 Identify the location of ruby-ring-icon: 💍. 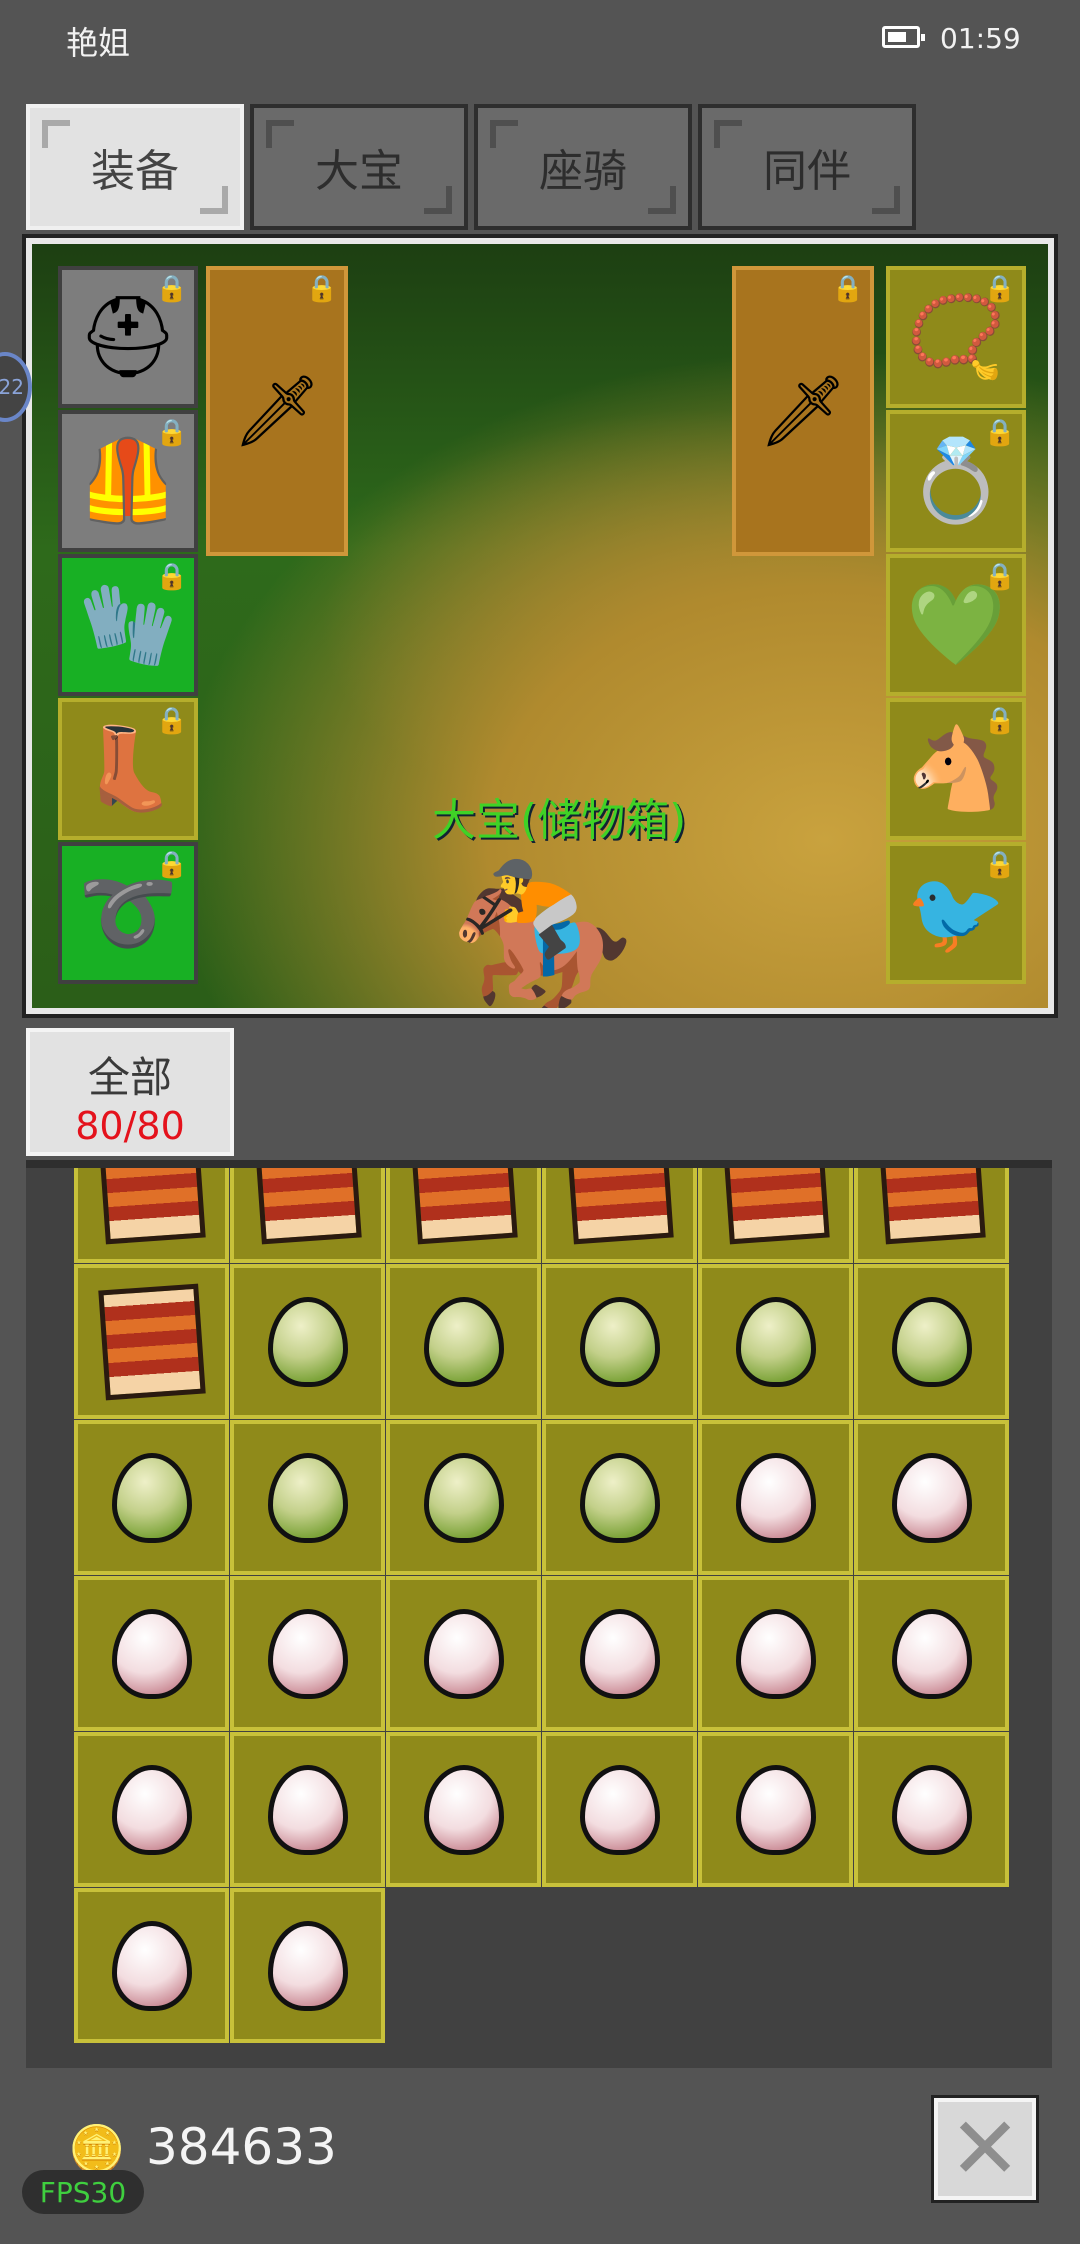
(956, 480).